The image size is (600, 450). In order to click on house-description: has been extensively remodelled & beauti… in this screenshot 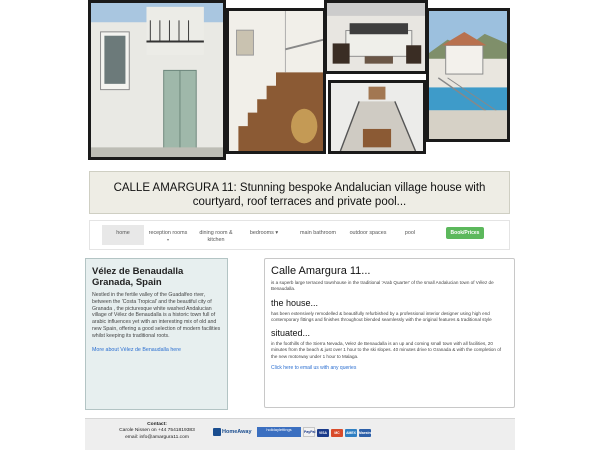, I will do `click(381, 316)`.